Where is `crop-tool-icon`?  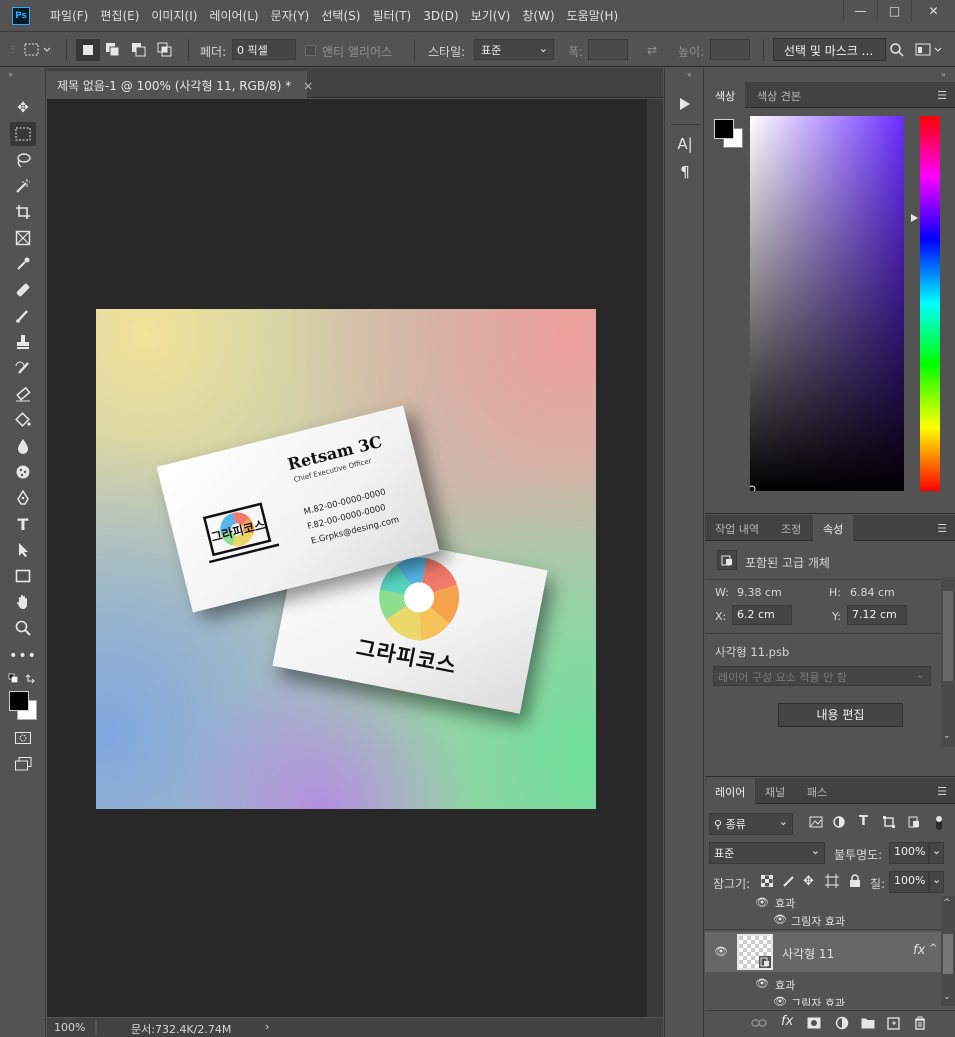
crop-tool-icon is located at coordinates (23, 212).